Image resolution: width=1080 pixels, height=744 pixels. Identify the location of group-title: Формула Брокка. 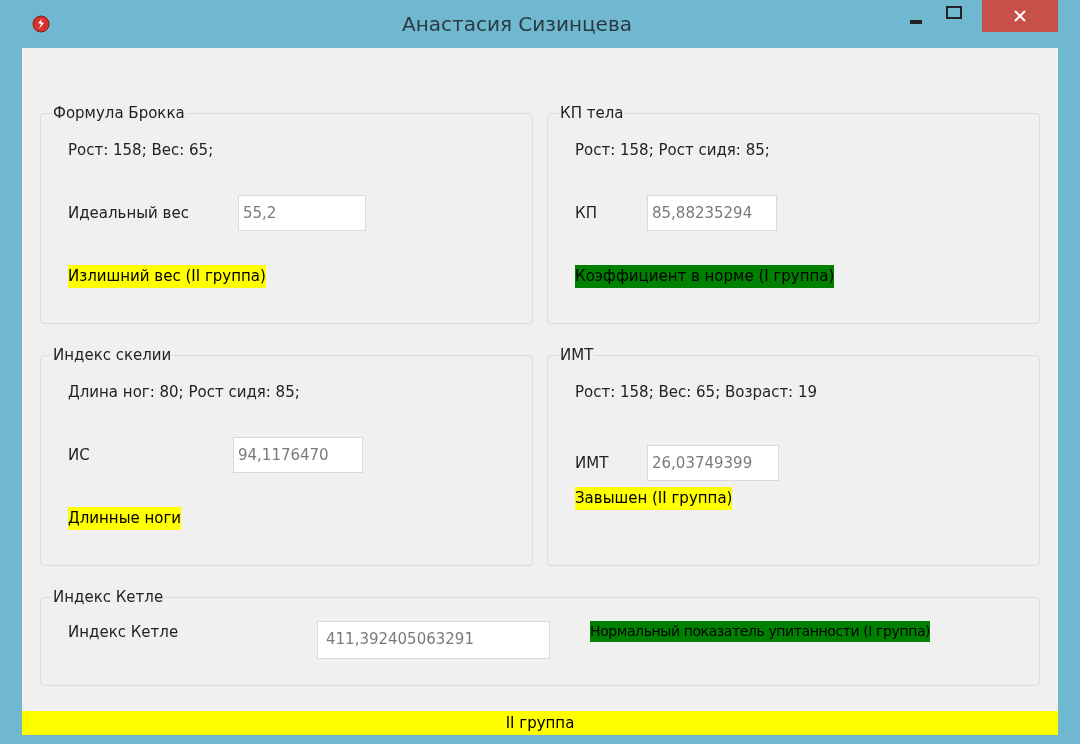
(119, 113).